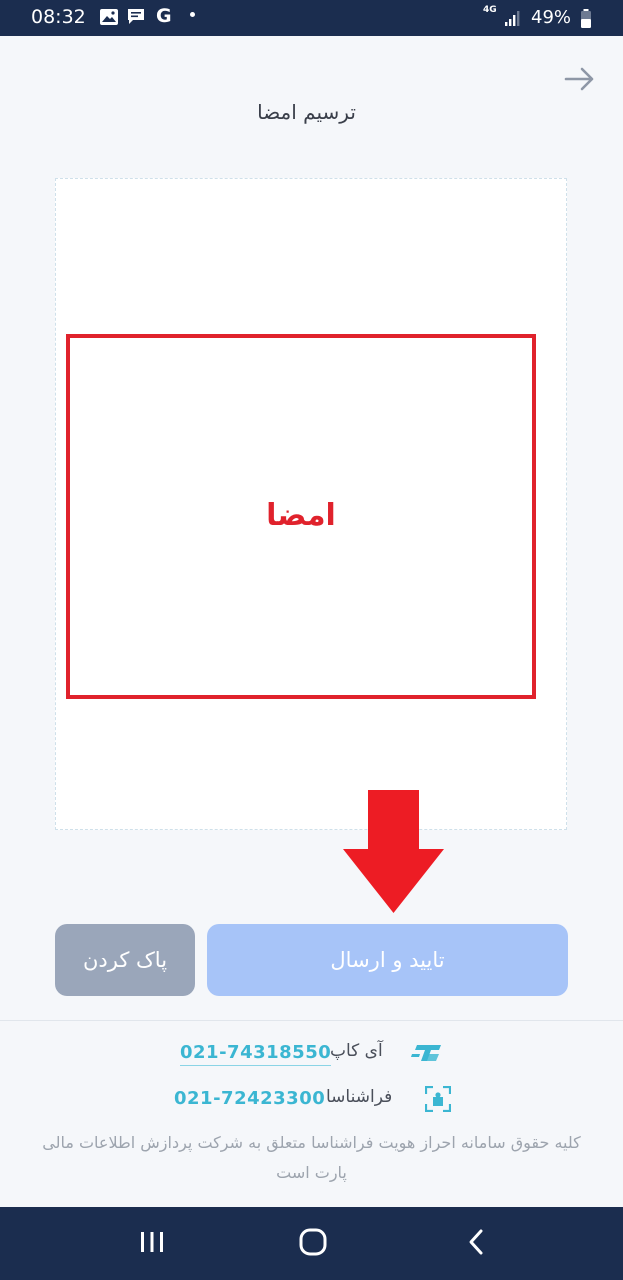  Describe the element at coordinates (109, 17) in the screenshot. I see `image-icon` at that location.